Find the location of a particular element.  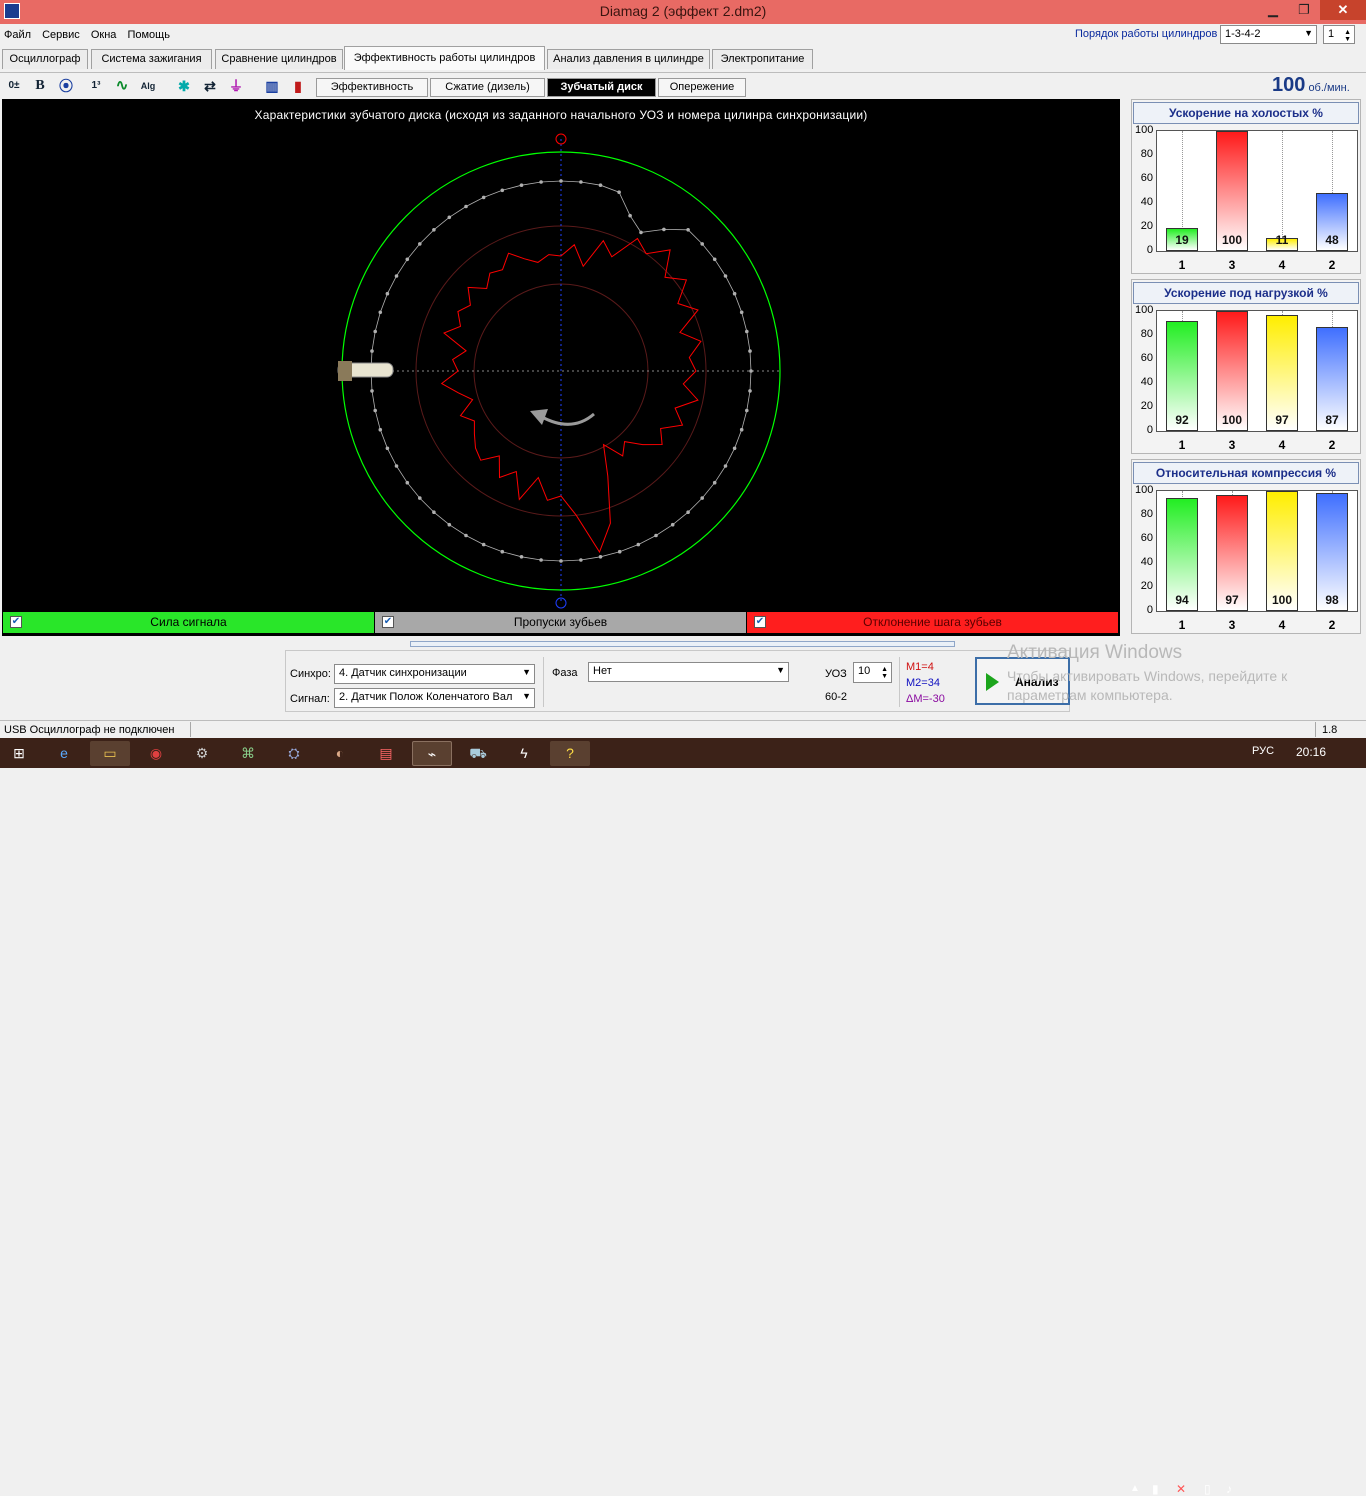

delta-m-value: ΔM=-30 is located at coordinates (925, 699).